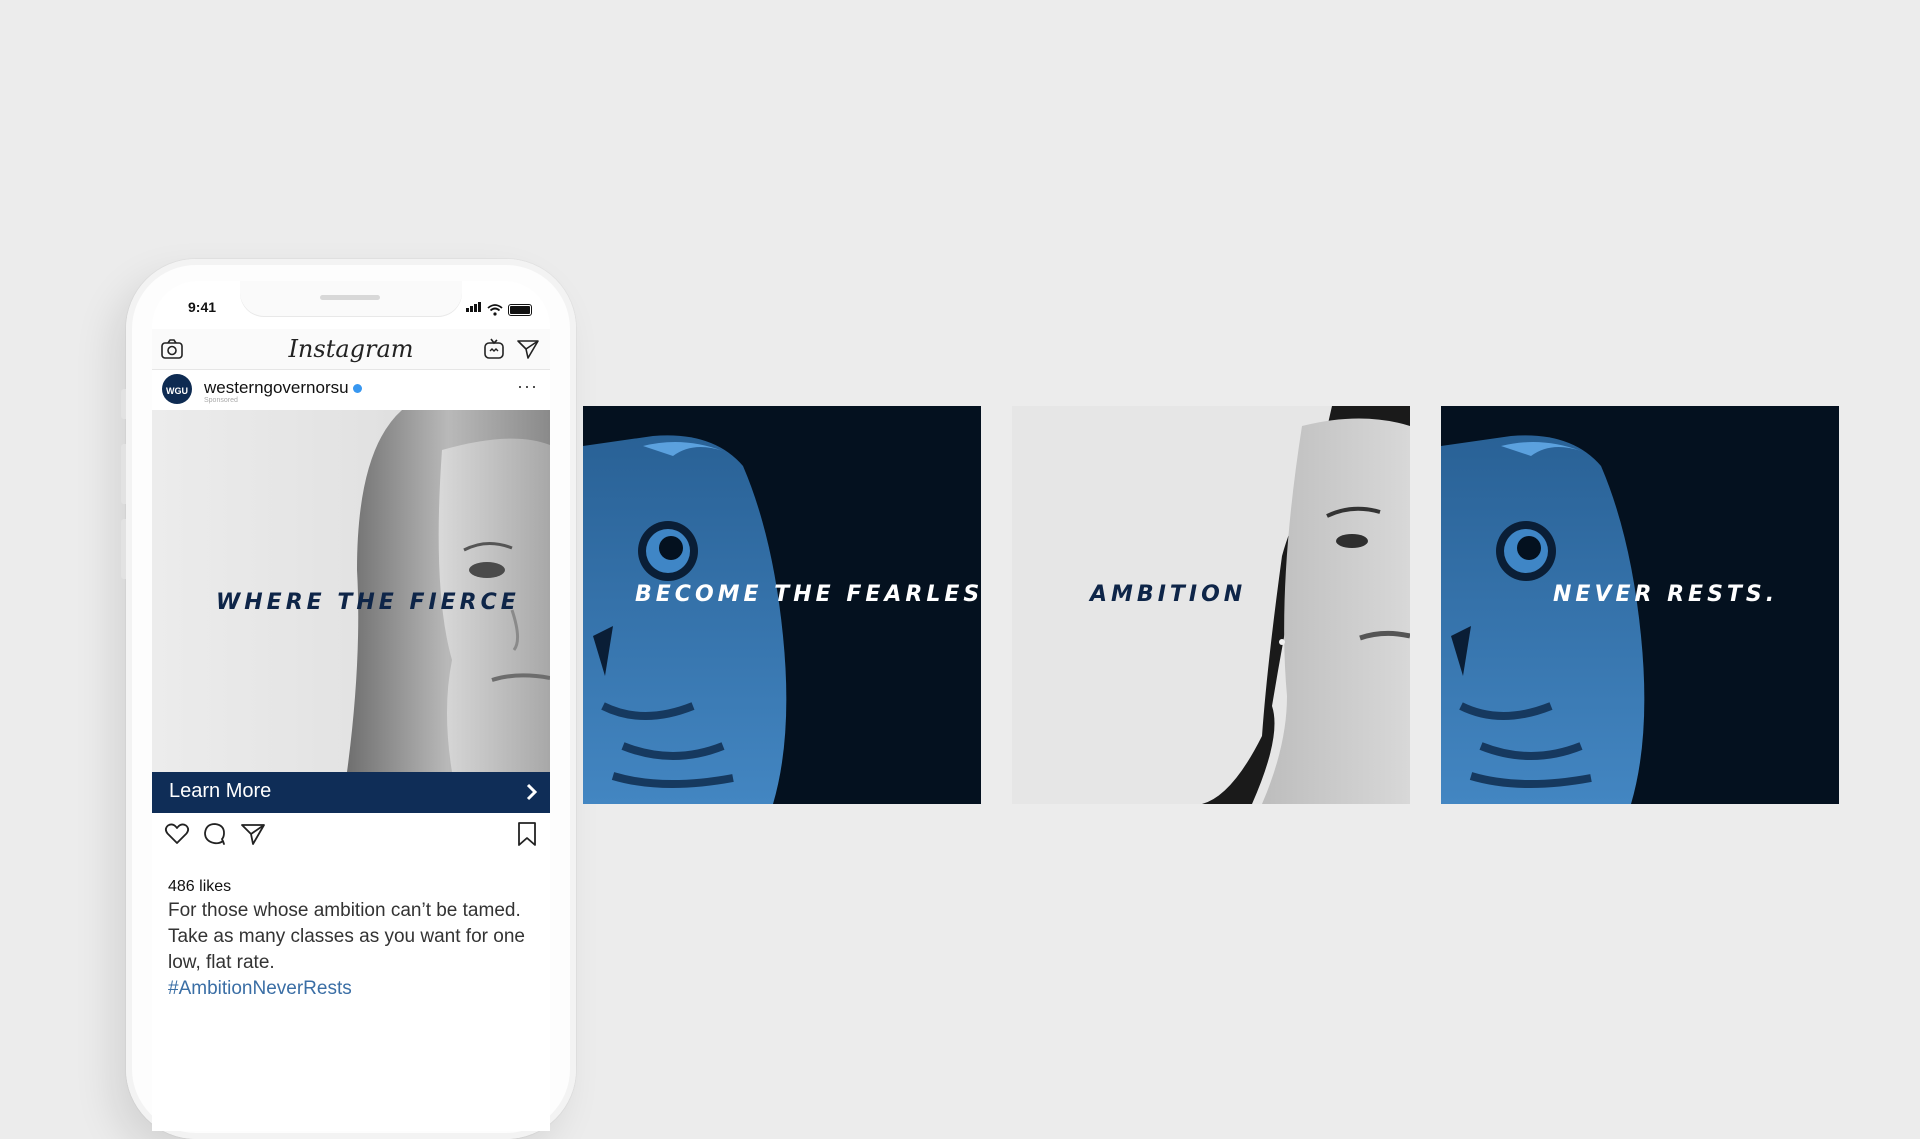  Describe the element at coordinates (177, 389) in the screenshot. I see `avatar: WGU` at that location.